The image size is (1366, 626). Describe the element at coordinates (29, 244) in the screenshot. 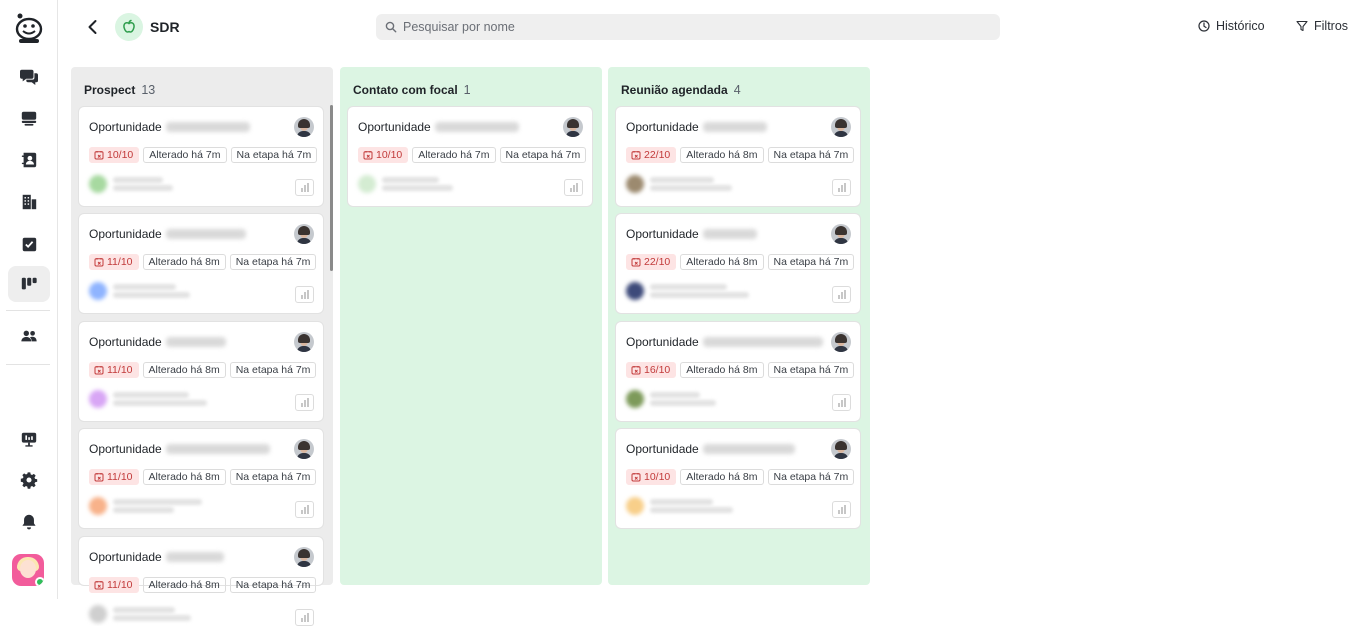

I see `sidebar-item-tasks` at that location.